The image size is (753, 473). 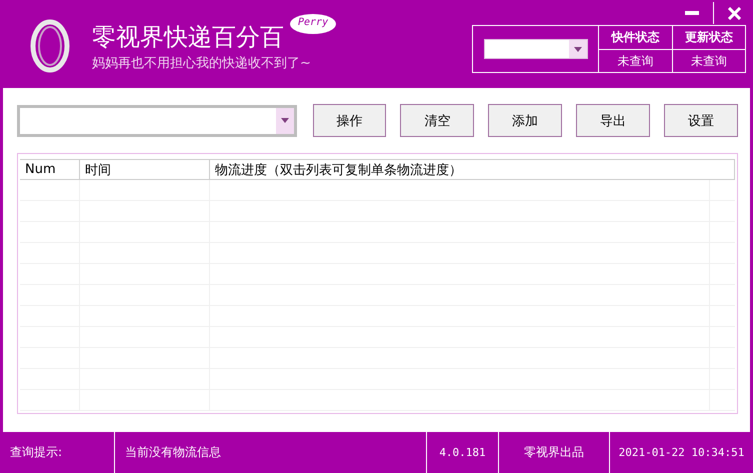 I want to click on status-message: 当前没有物流信息, so click(x=271, y=452).